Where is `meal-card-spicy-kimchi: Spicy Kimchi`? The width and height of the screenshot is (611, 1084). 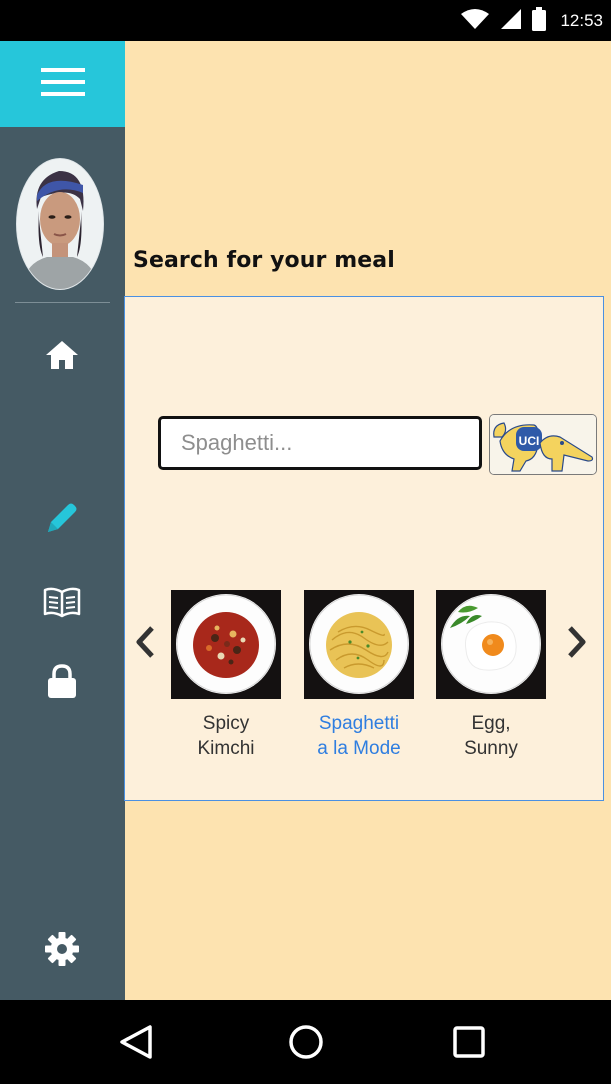 meal-card-spicy-kimchi: Spicy Kimchi is located at coordinates (226, 675).